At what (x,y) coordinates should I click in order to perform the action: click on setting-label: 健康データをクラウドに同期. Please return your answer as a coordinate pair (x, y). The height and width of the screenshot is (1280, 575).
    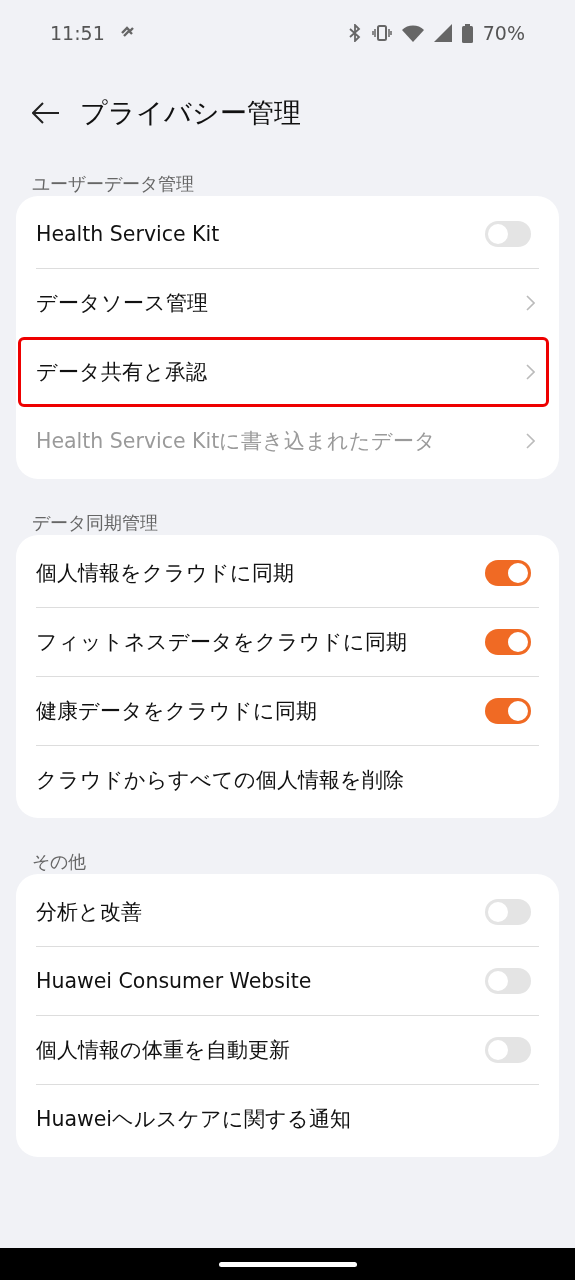
    Looking at the image, I should click on (260, 711).